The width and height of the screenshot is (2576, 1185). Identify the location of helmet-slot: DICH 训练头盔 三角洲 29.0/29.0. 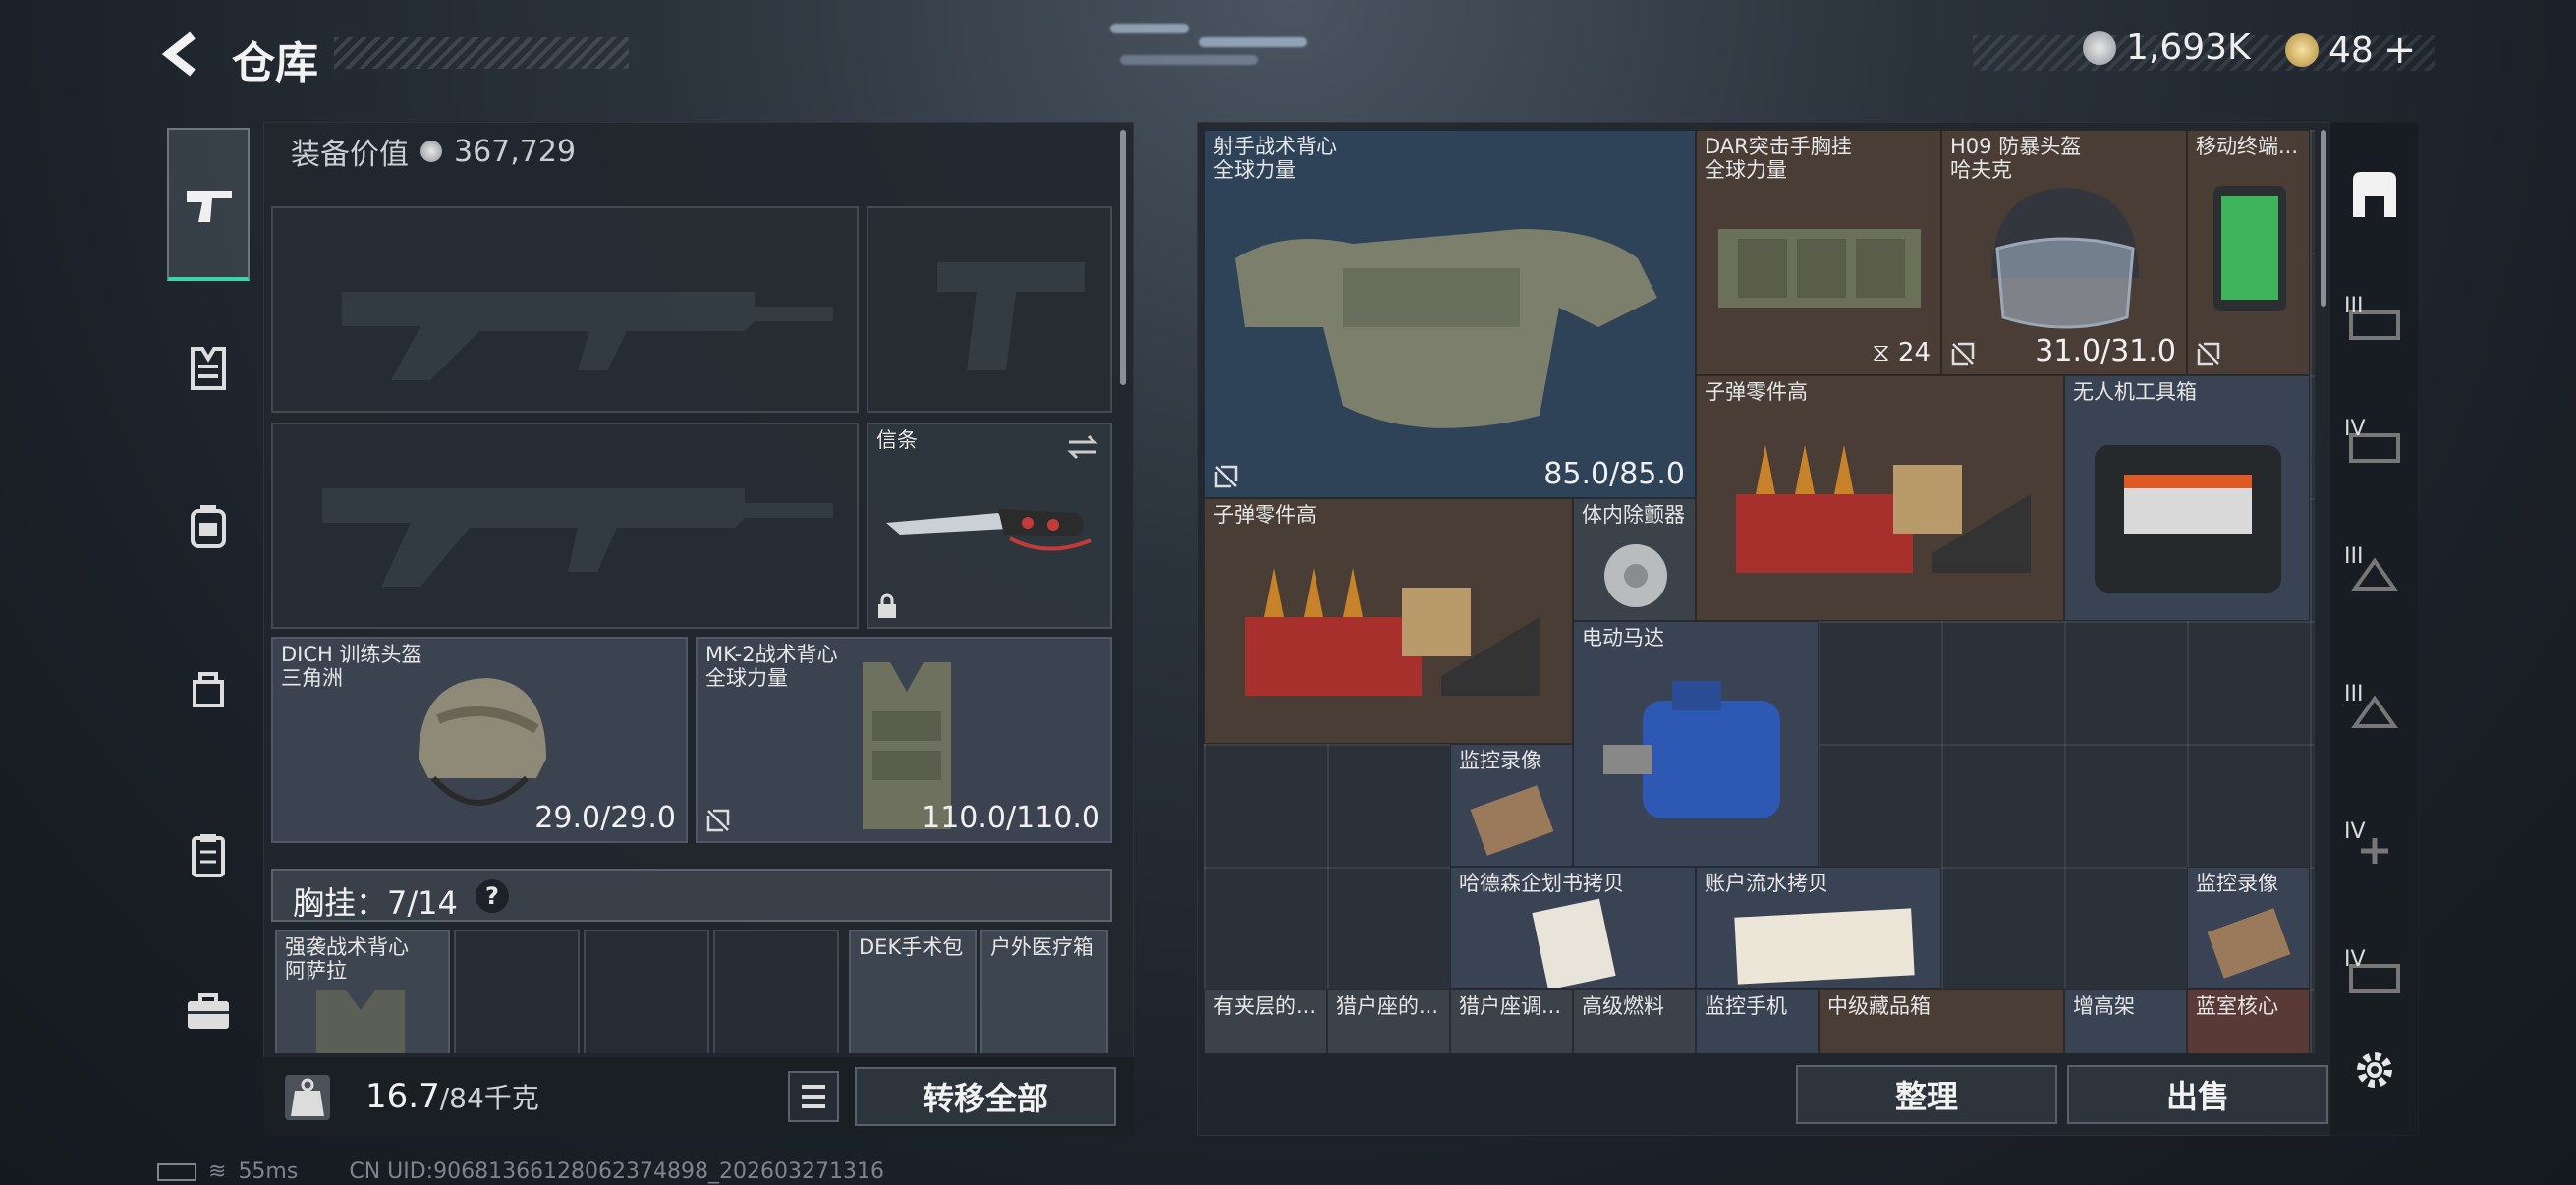
(479, 740).